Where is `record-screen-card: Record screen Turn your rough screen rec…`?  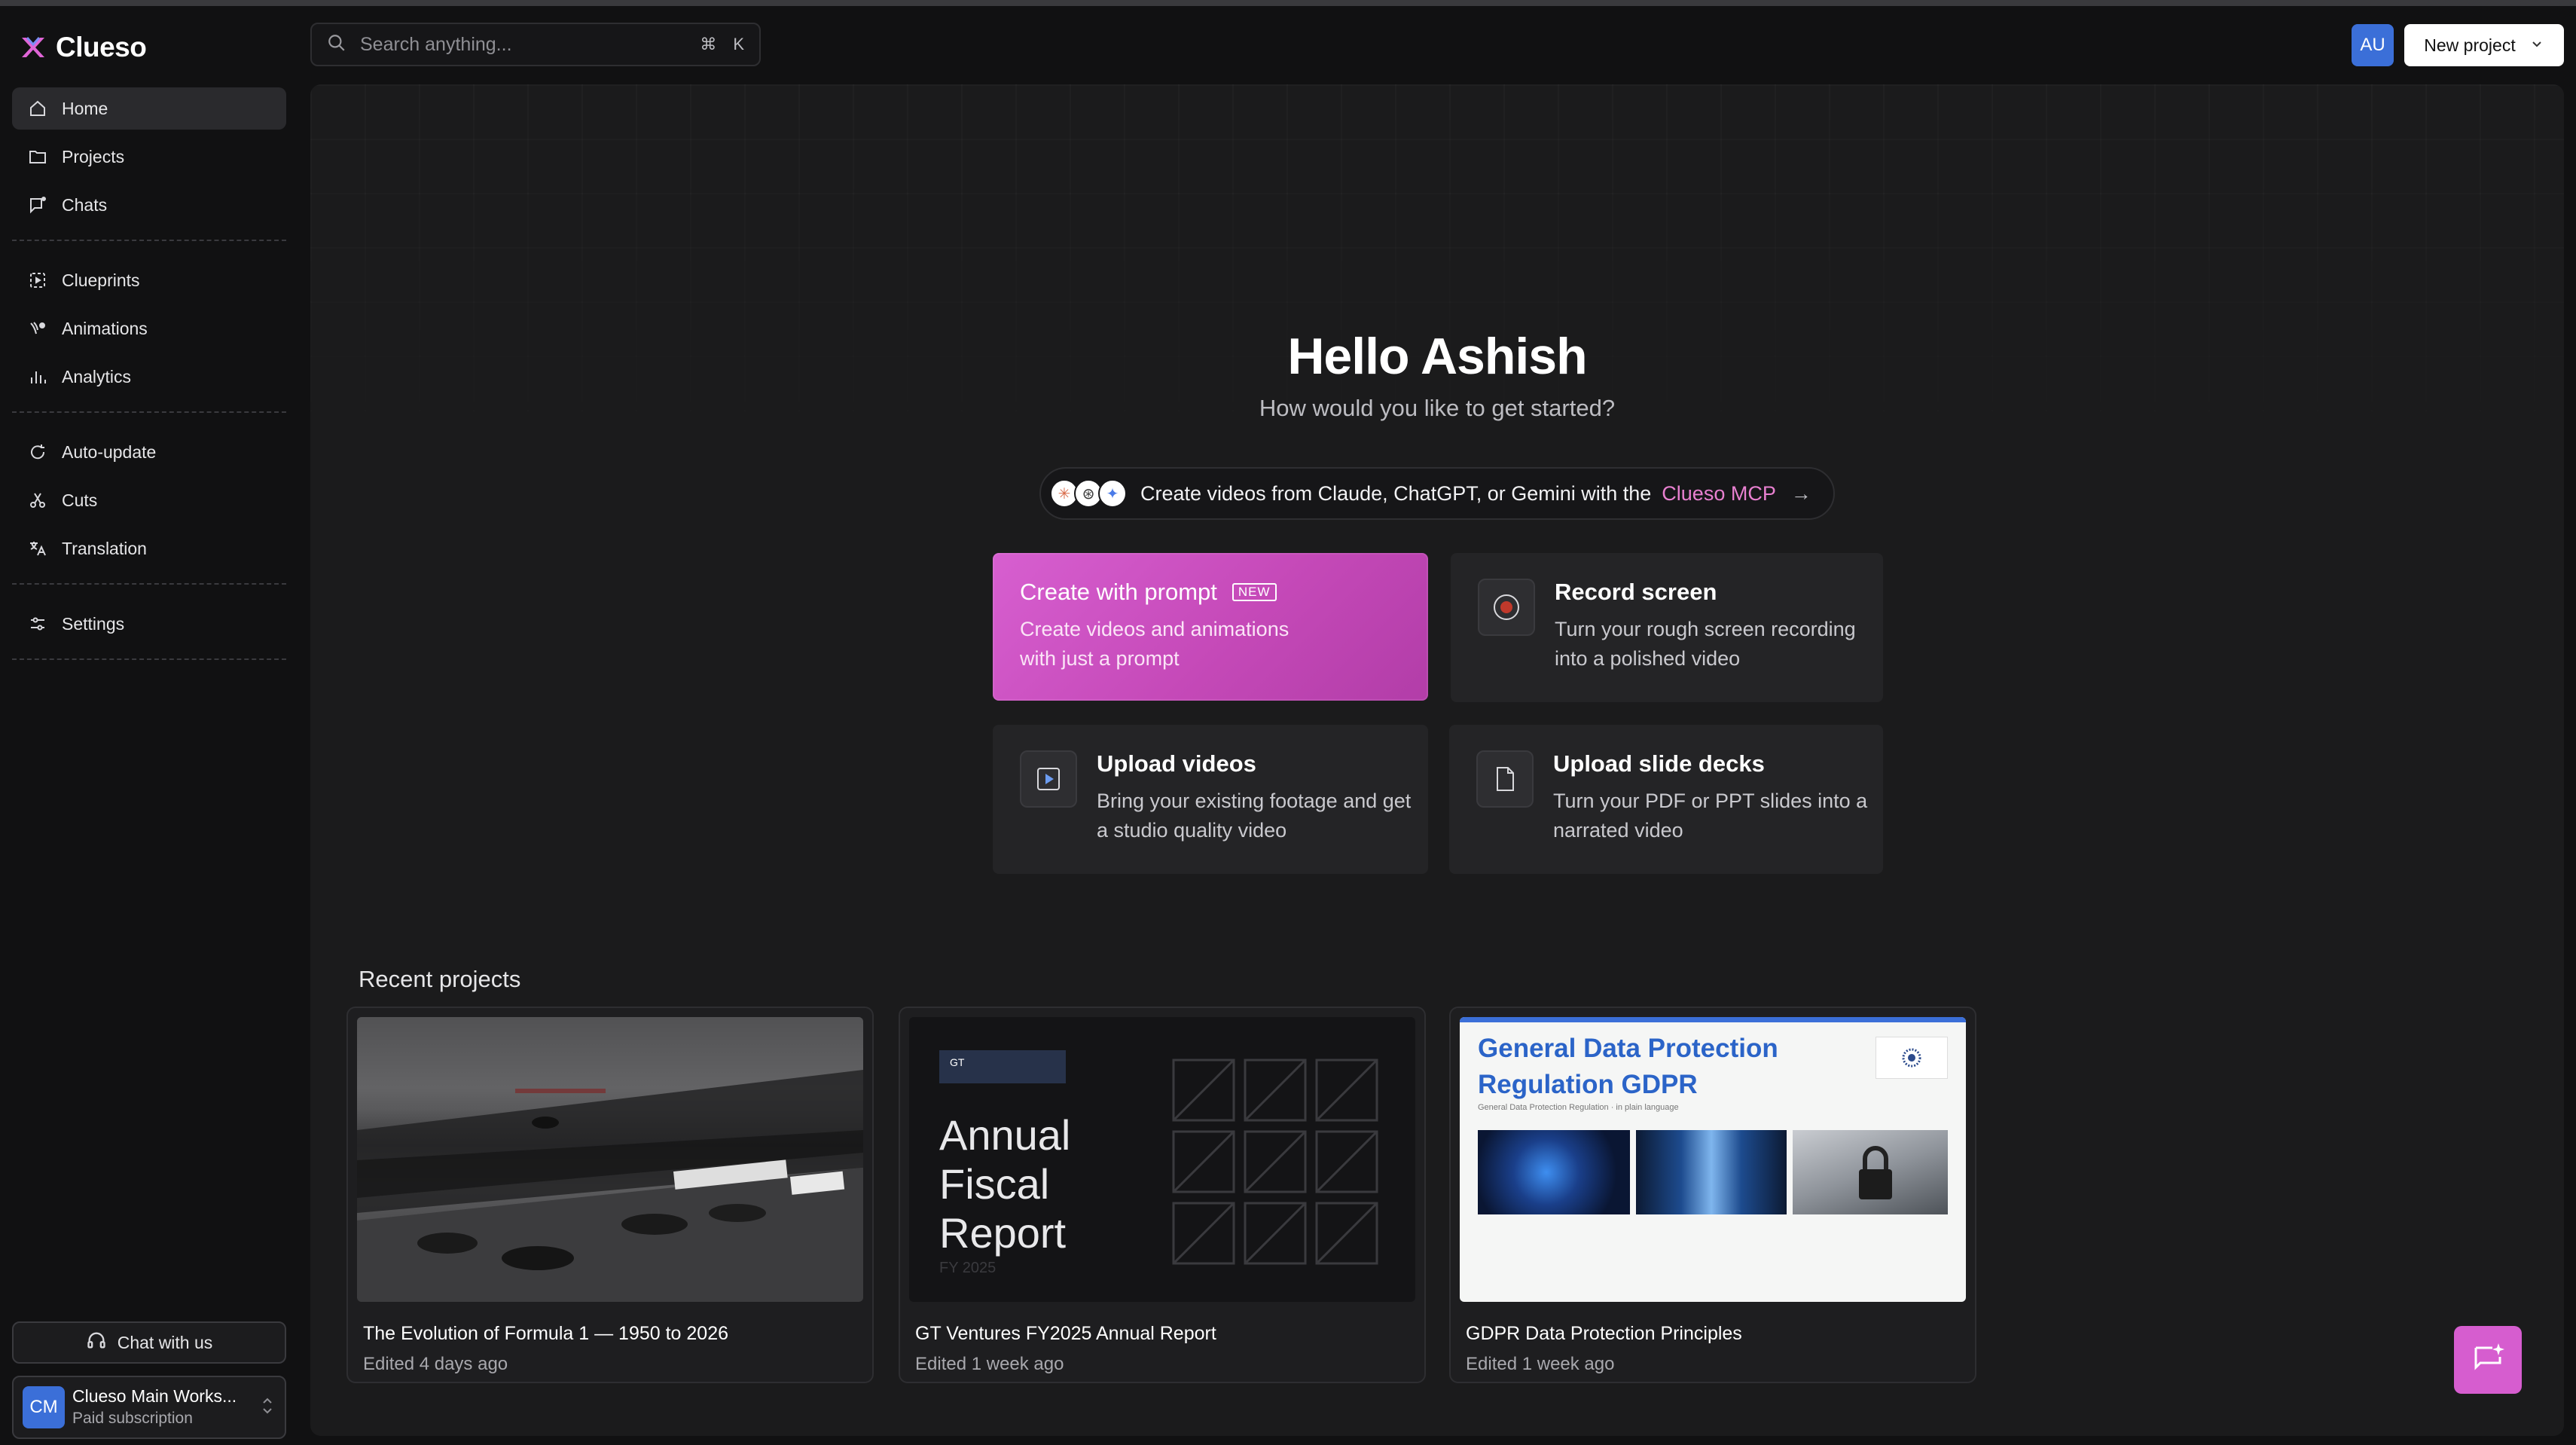
record-screen-card: Record screen Turn your rough screen rec… is located at coordinates (1667, 627).